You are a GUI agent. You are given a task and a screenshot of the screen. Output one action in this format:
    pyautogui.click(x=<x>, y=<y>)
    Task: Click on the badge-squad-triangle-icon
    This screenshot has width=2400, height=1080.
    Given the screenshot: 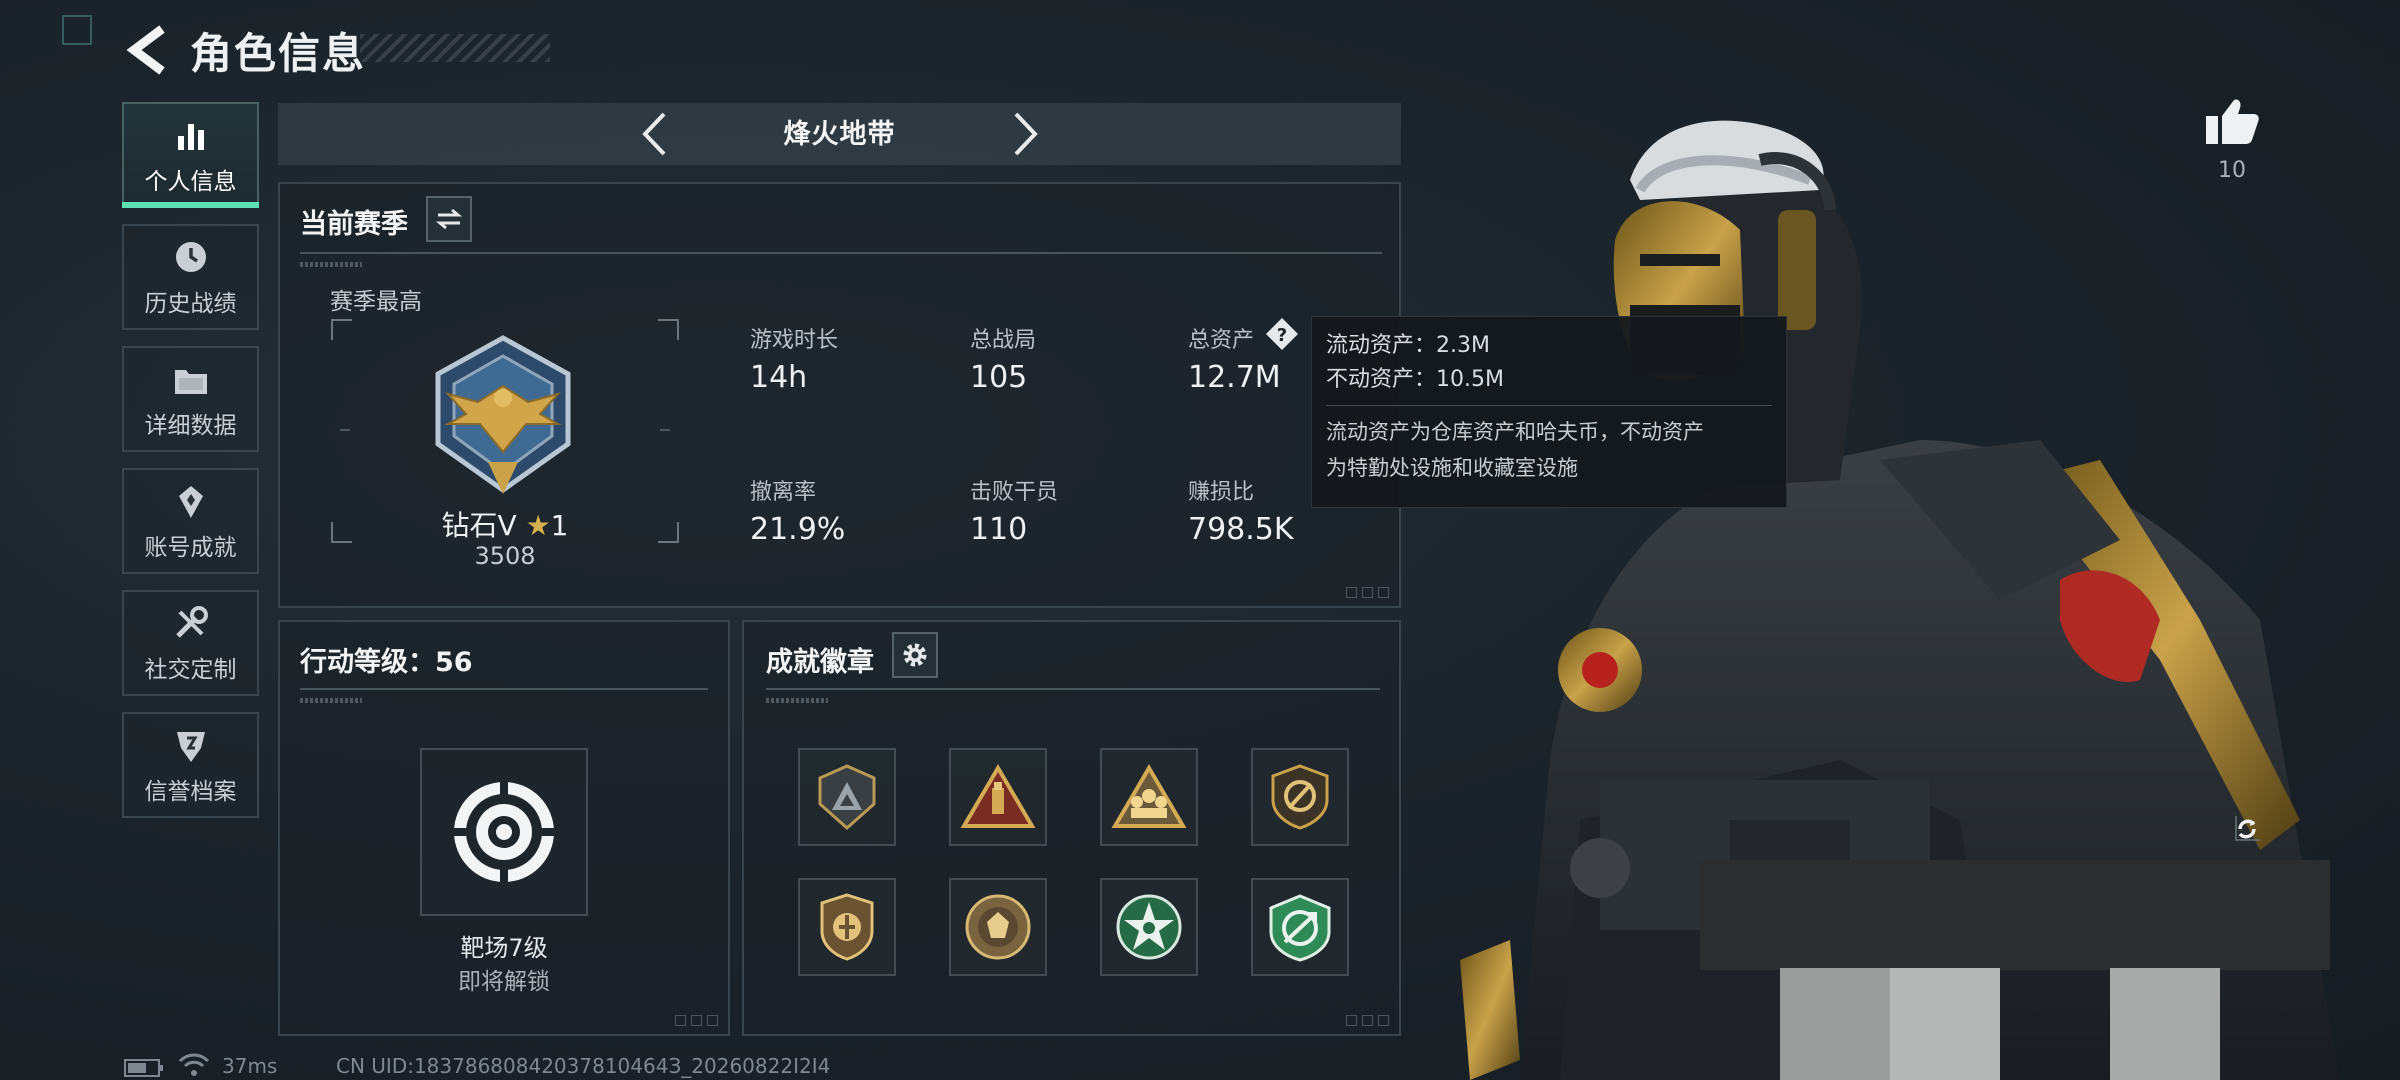 What is the action you would take?
    pyautogui.click(x=1149, y=796)
    